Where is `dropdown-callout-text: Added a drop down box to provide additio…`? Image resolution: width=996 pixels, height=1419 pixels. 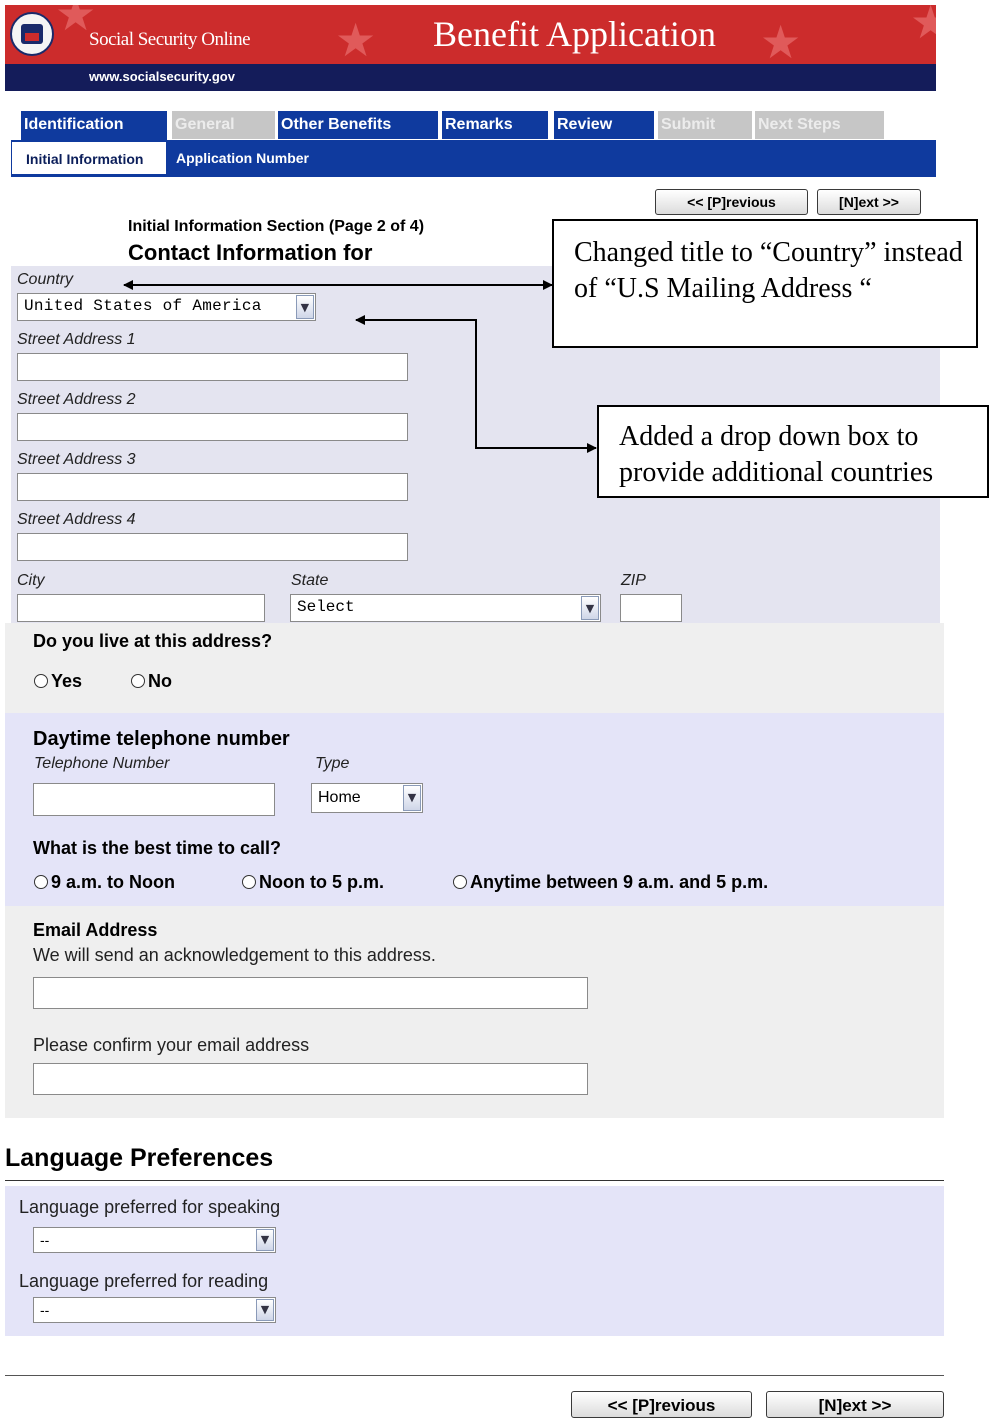 dropdown-callout-text: Added a drop down box to provide additio… is located at coordinates (776, 454).